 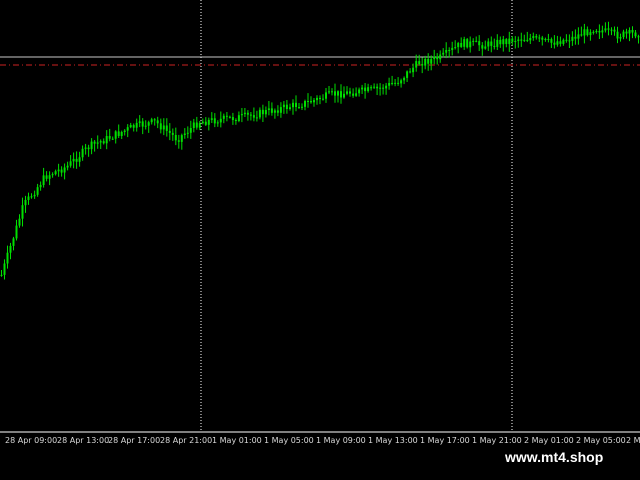 What do you see at coordinates (31, 440) in the screenshot?
I see `time-label: 28 Apr 09:00` at bounding box center [31, 440].